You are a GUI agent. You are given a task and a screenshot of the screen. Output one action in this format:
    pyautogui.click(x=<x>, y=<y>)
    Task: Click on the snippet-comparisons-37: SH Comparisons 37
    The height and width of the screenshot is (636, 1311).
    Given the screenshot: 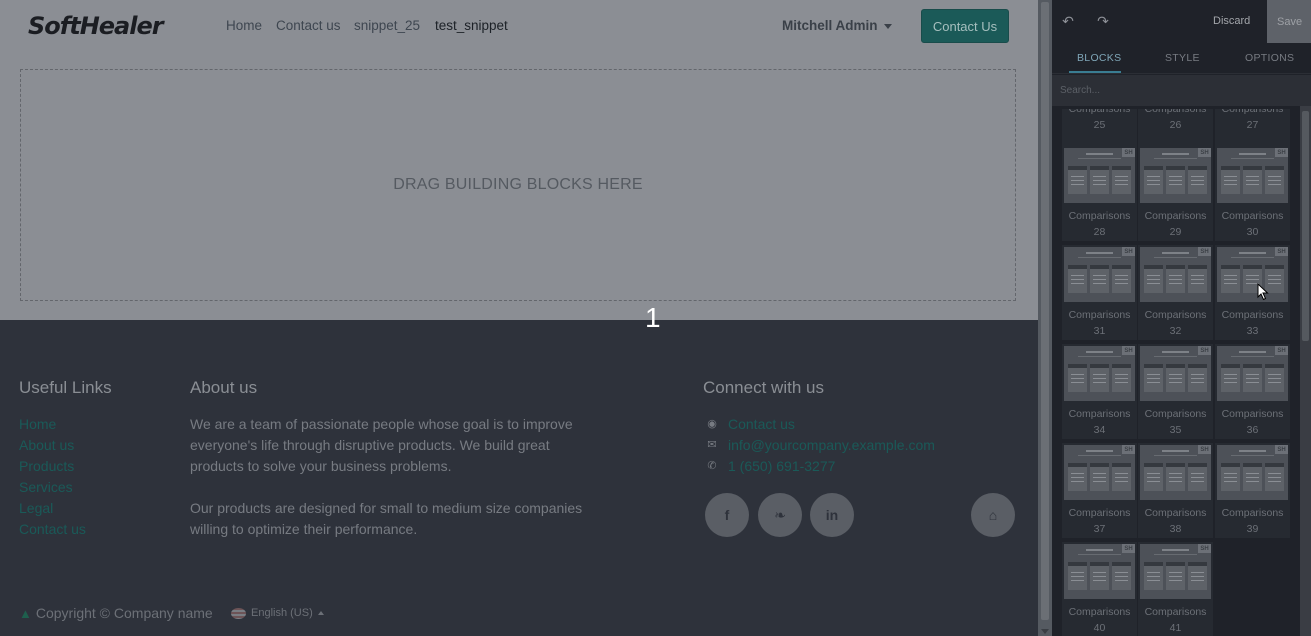 What is the action you would take?
    pyautogui.click(x=1099, y=490)
    